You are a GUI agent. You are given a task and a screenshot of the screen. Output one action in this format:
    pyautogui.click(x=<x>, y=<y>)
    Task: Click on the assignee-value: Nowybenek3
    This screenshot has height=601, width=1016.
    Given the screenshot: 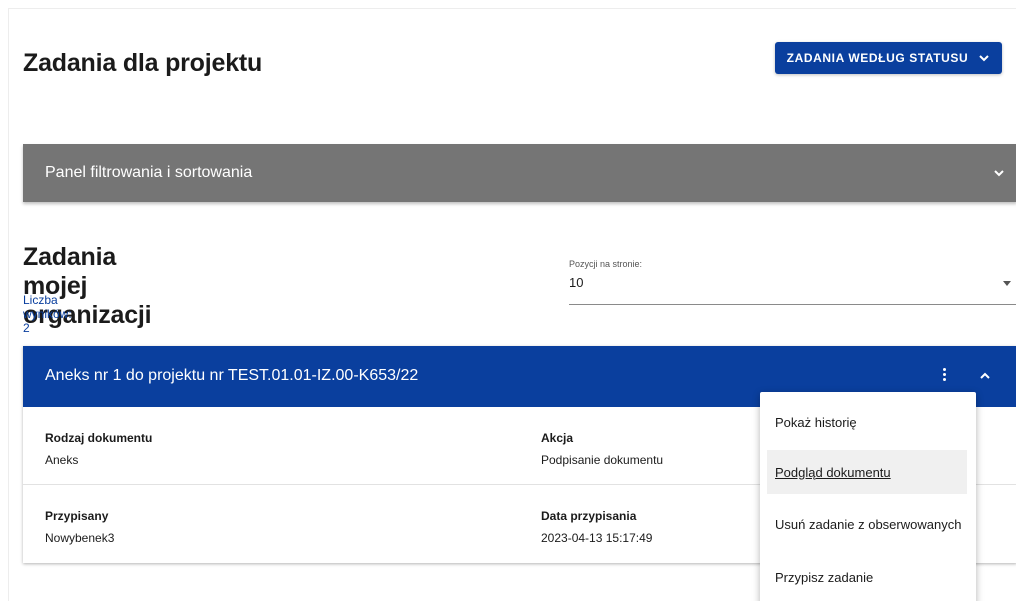 What is the action you would take?
    pyautogui.click(x=80, y=538)
    